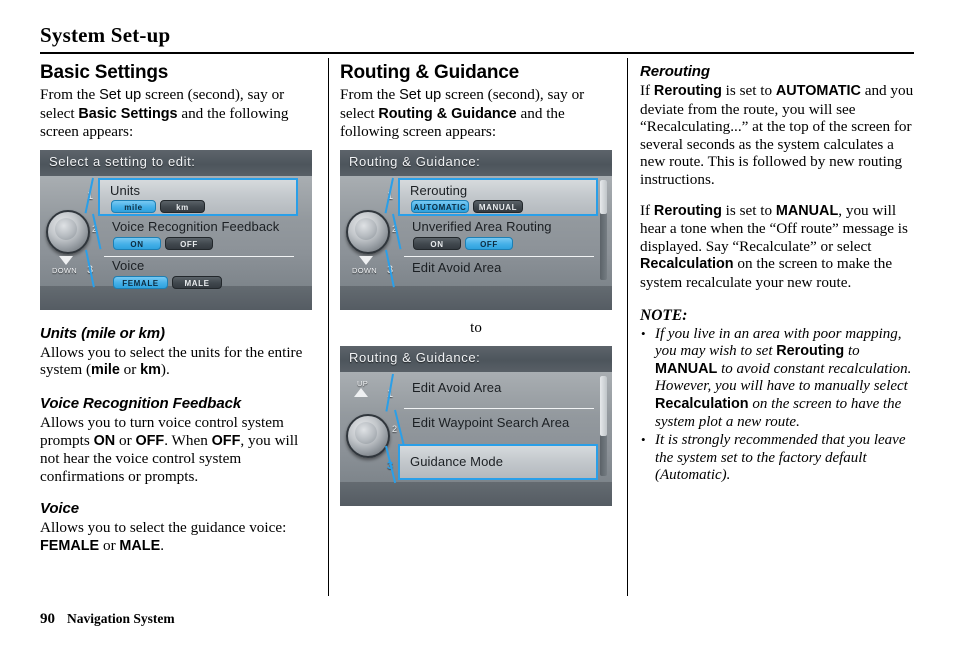  Describe the element at coordinates (102, 333) in the screenshot. I see `subheading-units: Units (mile or km)` at that location.